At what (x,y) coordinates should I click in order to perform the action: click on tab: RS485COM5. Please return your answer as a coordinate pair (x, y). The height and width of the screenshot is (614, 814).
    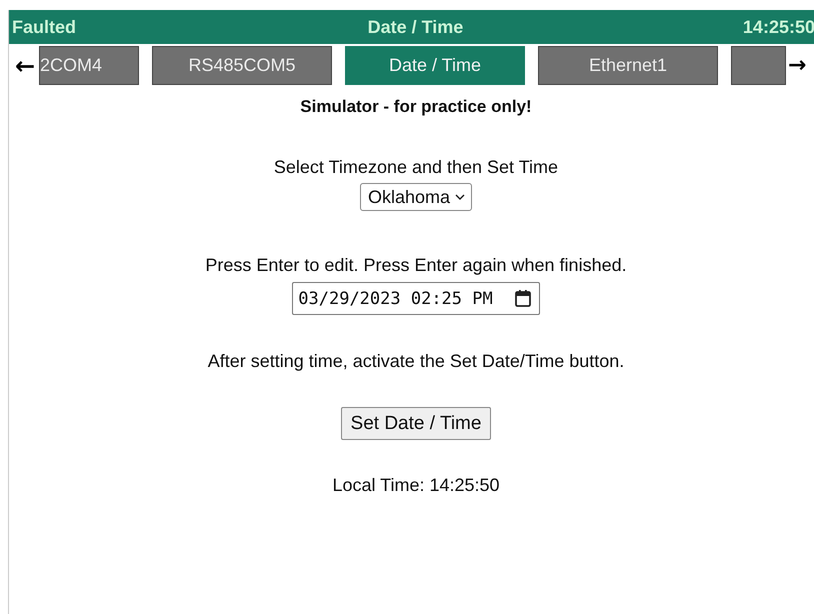
    Looking at the image, I should click on (242, 65).